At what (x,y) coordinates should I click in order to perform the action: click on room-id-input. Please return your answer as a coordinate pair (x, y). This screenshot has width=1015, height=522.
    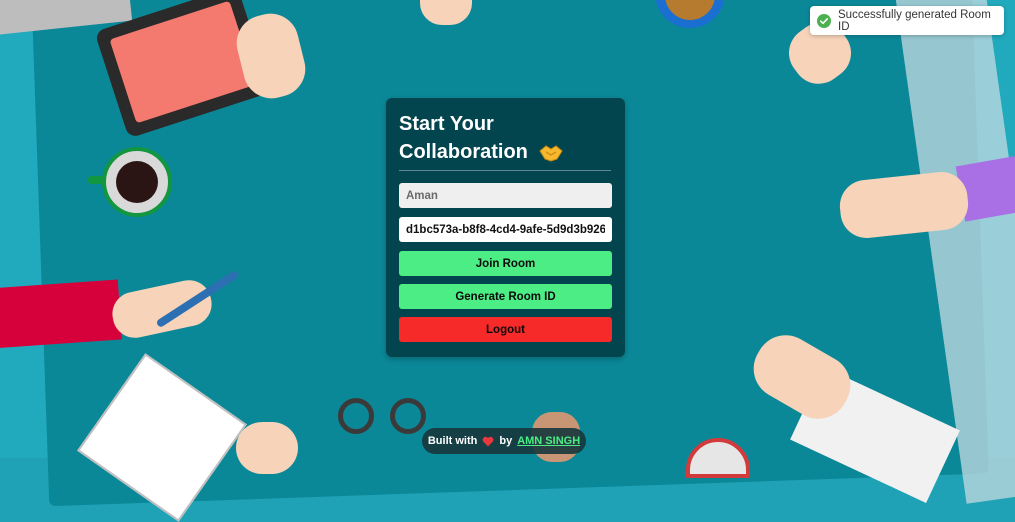
    Looking at the image, I should click on (505, 229).